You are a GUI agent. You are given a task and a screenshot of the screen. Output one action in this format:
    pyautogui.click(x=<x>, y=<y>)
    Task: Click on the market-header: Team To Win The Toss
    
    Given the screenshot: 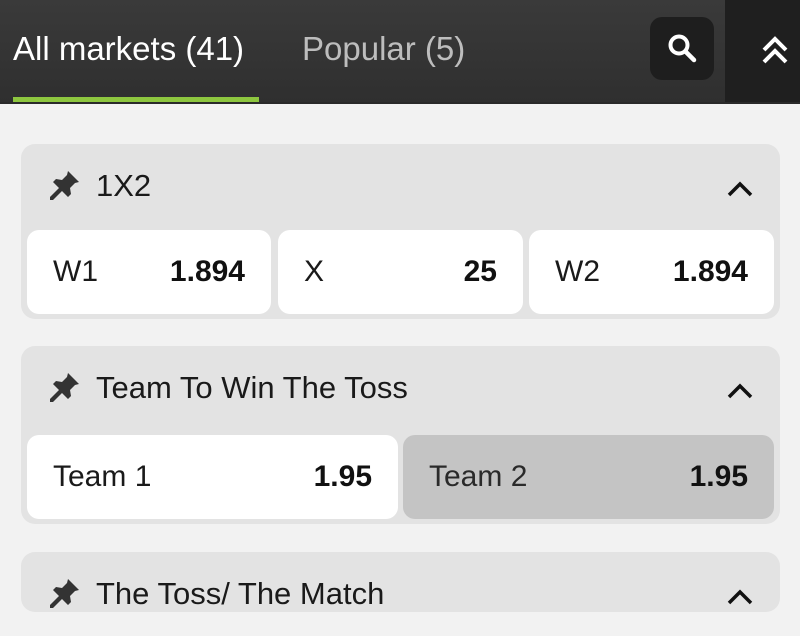 What is the action you would take?
    pyautogui.click(x=400, y=388)
    